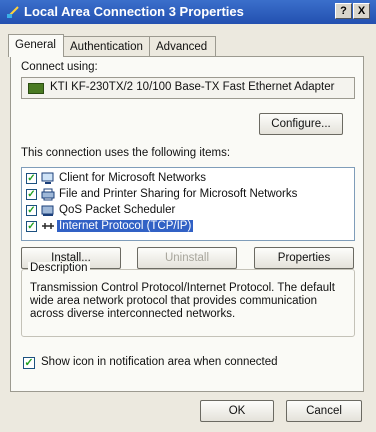 The image size is (376, 432). I want to click on close-button: X, so click(361, 11).